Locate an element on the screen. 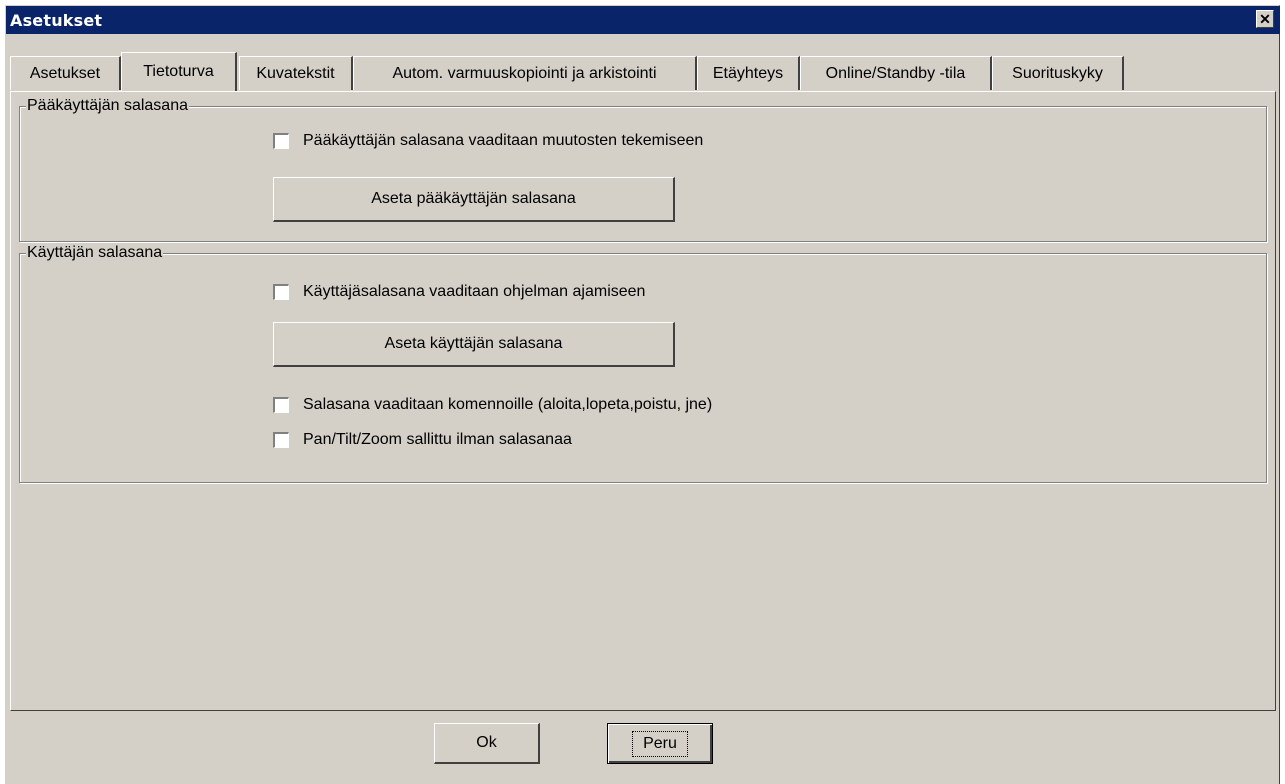  close-icon: ✕ is located at coordinates (1265, 19).